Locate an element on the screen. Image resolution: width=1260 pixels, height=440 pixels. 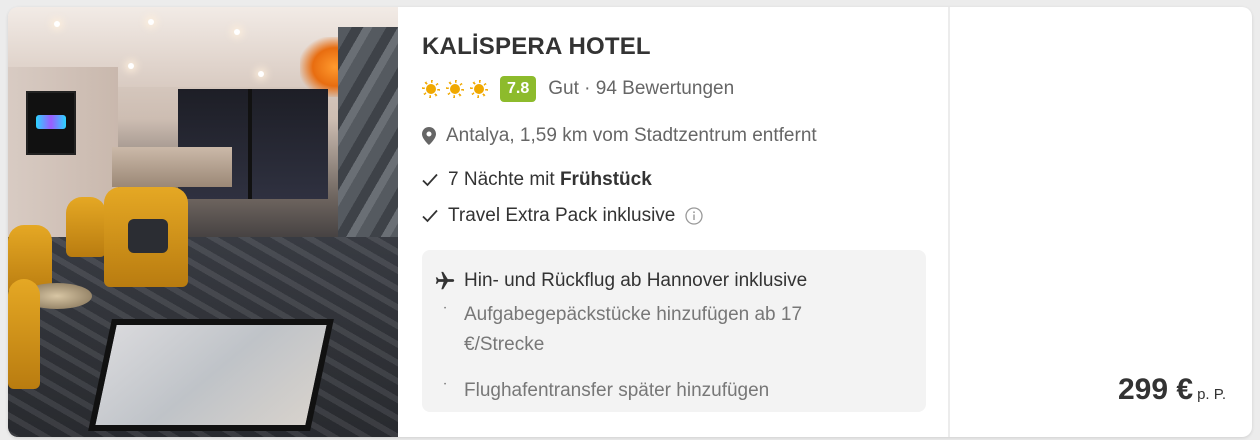
rating-row: 7.8 Gut · 94 Bewertungen is located at coordinates (578, 89).